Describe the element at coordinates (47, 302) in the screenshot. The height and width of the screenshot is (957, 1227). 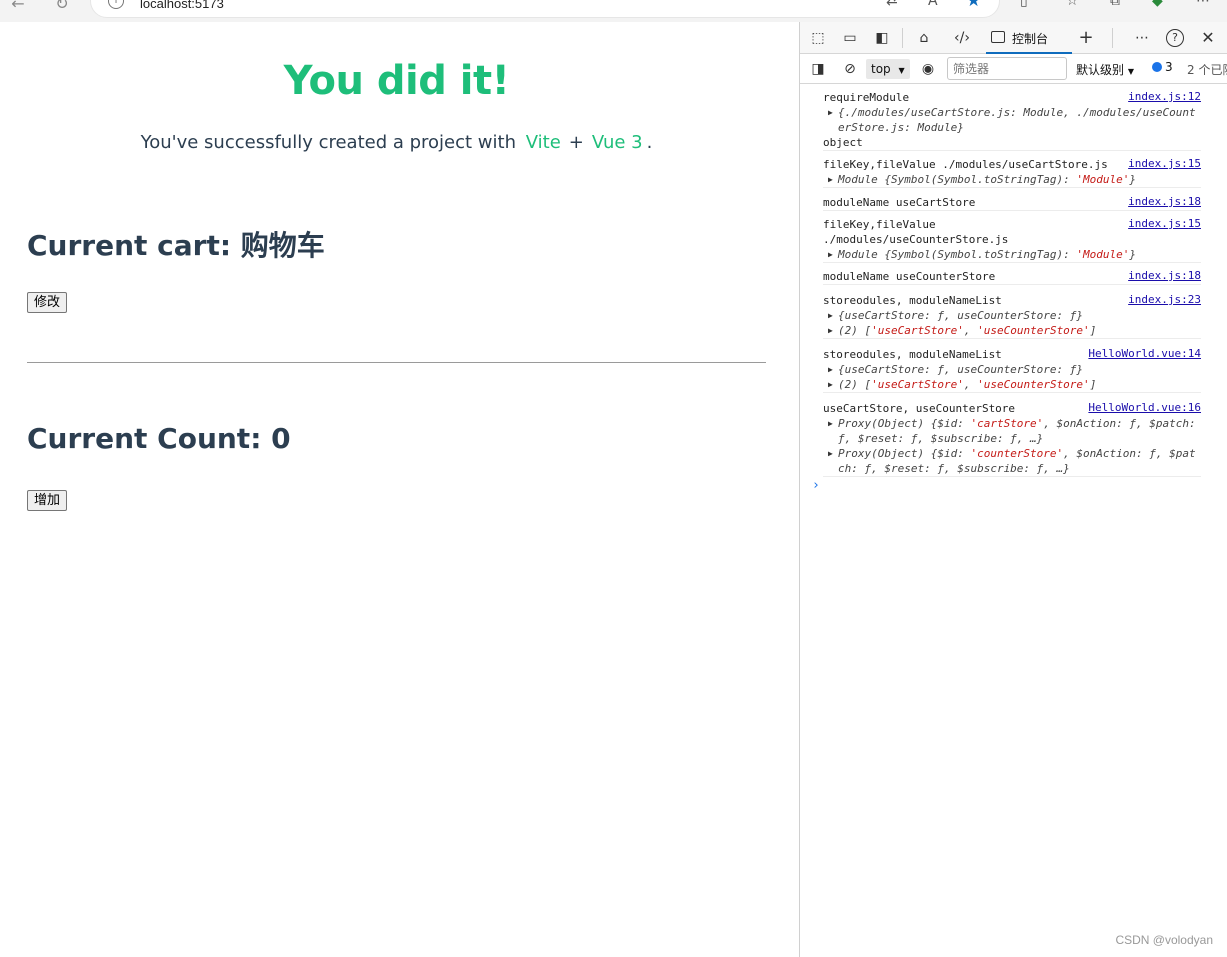
I see `modify-button: 修改` at that location.